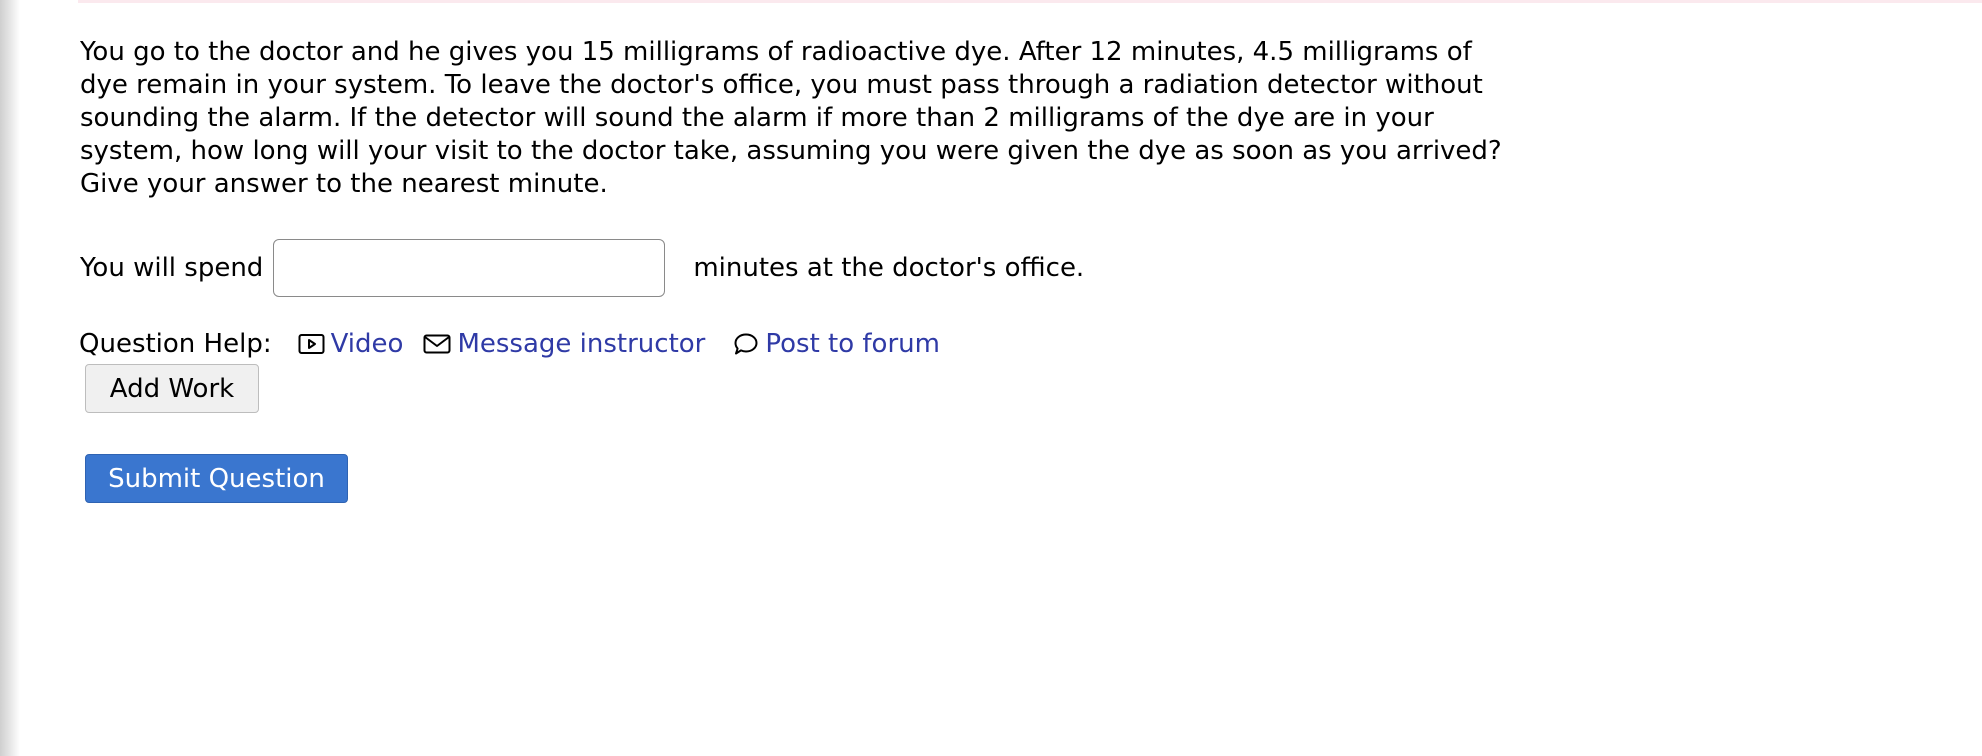 This screenshot has width=1982, height=756. Describe the element at coordinates (10, 378) in the screenshot. I see `left-edge-shadow` at that location.